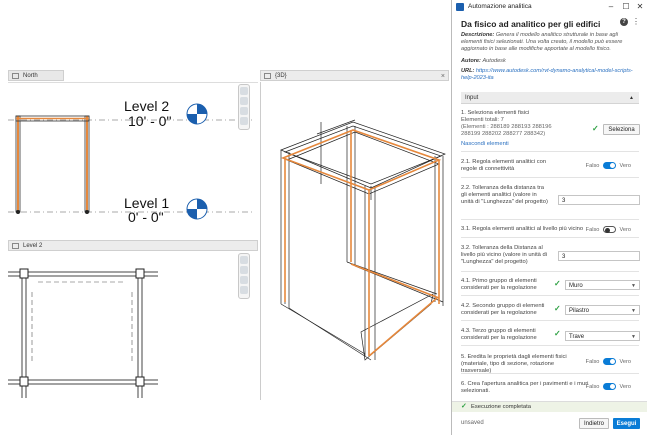 Image resolution: width=647 pixels, height=435 pixels. What do you see at coordinates (30, 76) in the screenshot?
I see `tab-north-label: North` at bounding box center [30, 76].